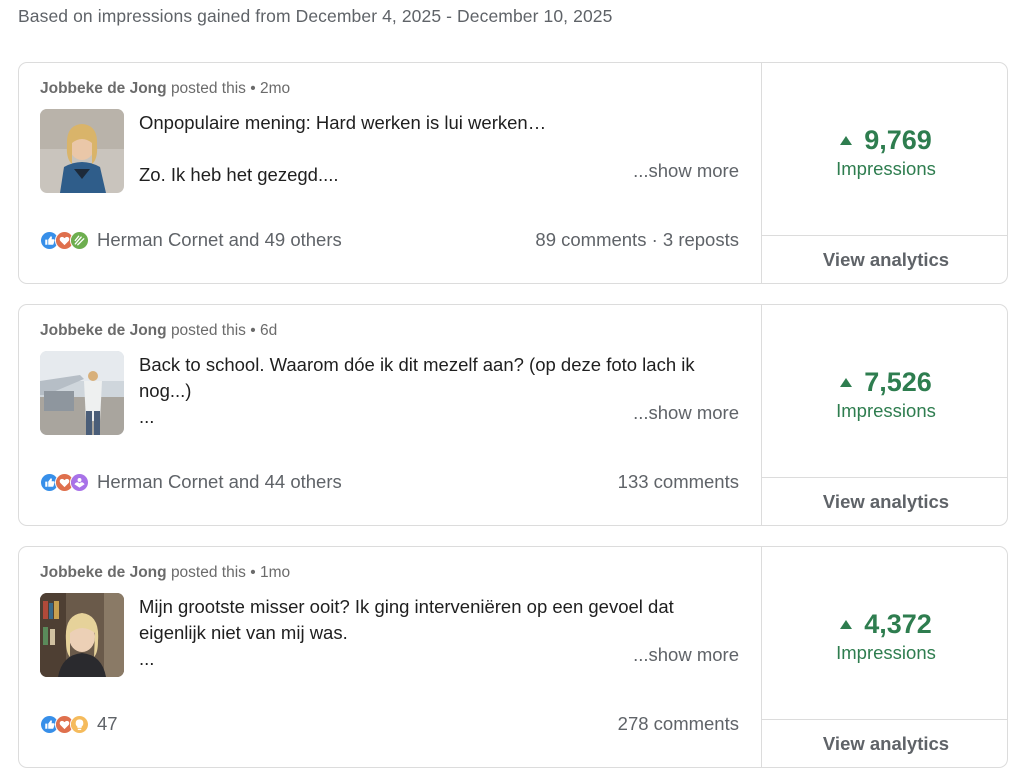 This screenshot has height=780, width=1024. I want to click on support-icon, so click(79, 482).